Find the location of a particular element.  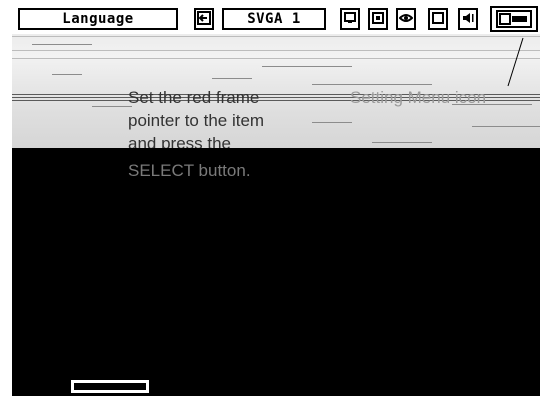

image-adjust-button is located at coordinates (406, 19).